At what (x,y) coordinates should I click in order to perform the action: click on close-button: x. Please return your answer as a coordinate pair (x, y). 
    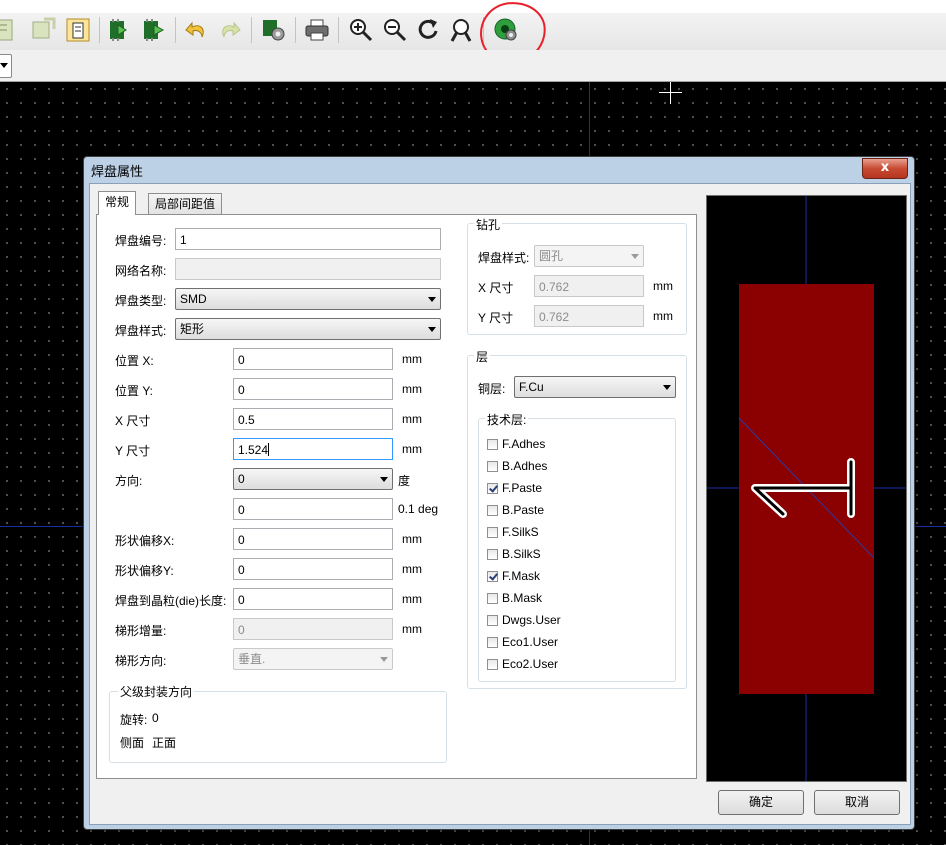
    Looking at the image, I should click on (885, 168).